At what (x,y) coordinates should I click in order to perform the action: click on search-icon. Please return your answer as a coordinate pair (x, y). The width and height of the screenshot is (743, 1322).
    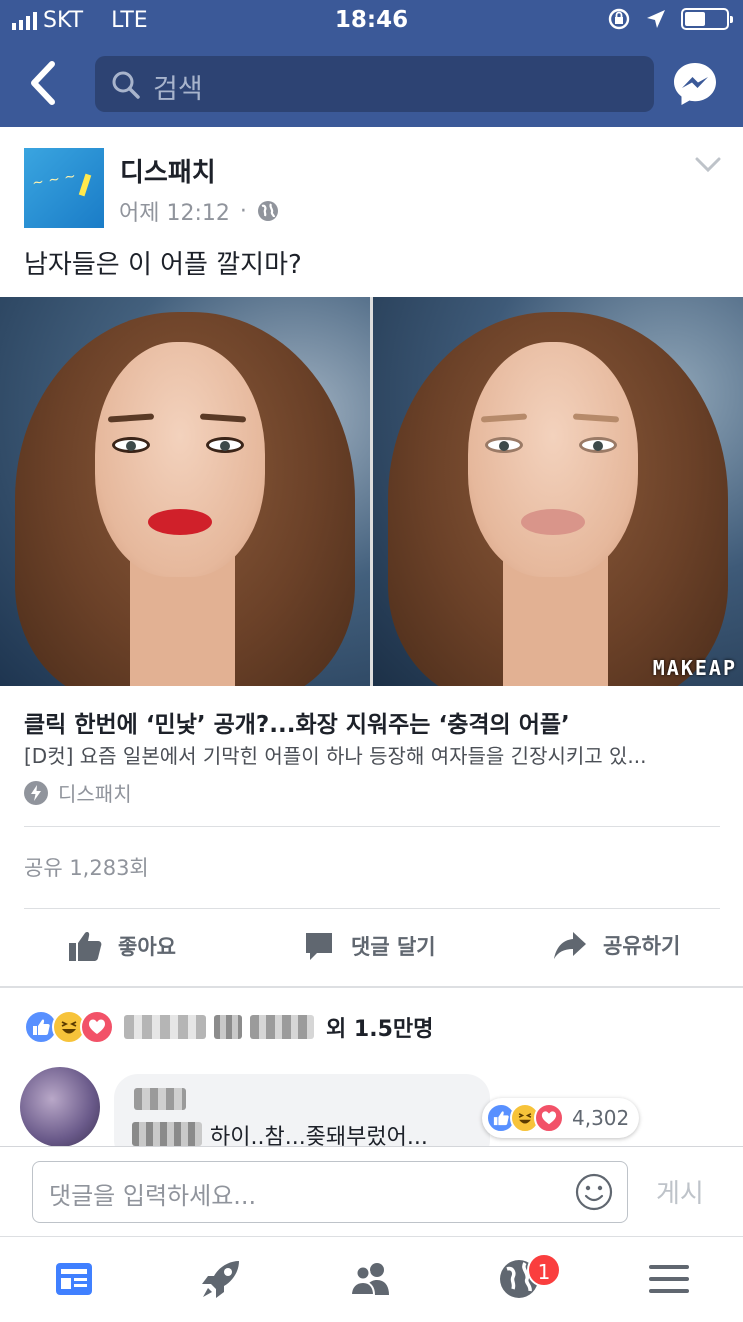
    Looking at the image, I should click on (126, 85).